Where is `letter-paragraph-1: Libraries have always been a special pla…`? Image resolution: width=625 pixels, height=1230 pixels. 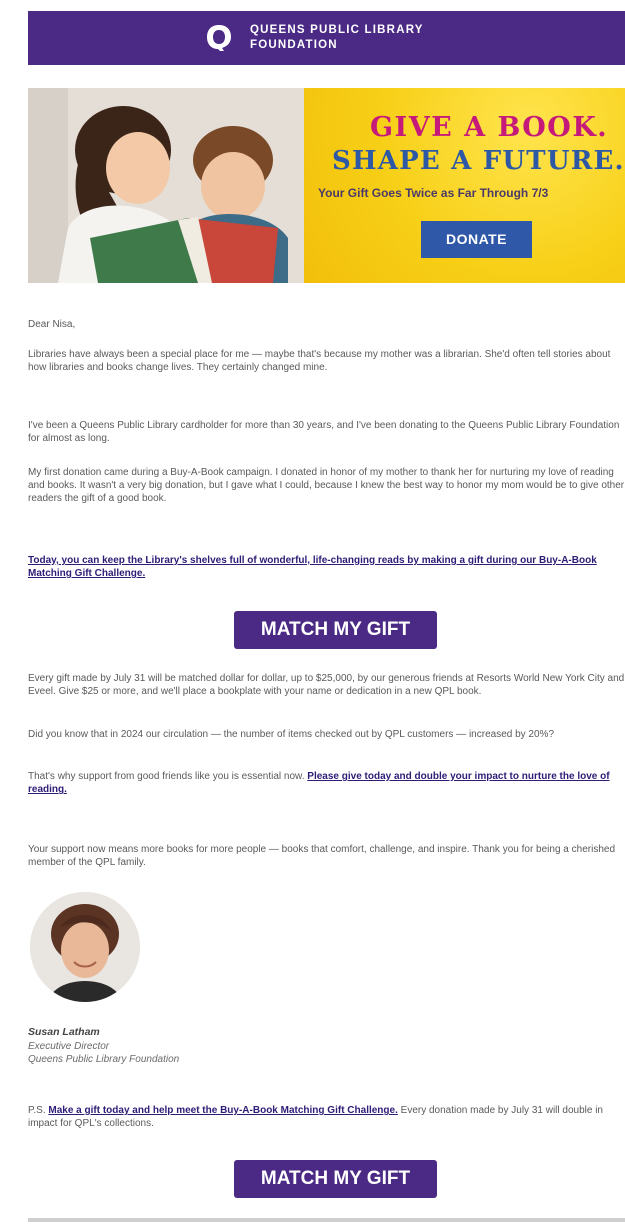
letter-paragraph-1: Libraries have always been a special pla… is located at coordinates (319, 361).